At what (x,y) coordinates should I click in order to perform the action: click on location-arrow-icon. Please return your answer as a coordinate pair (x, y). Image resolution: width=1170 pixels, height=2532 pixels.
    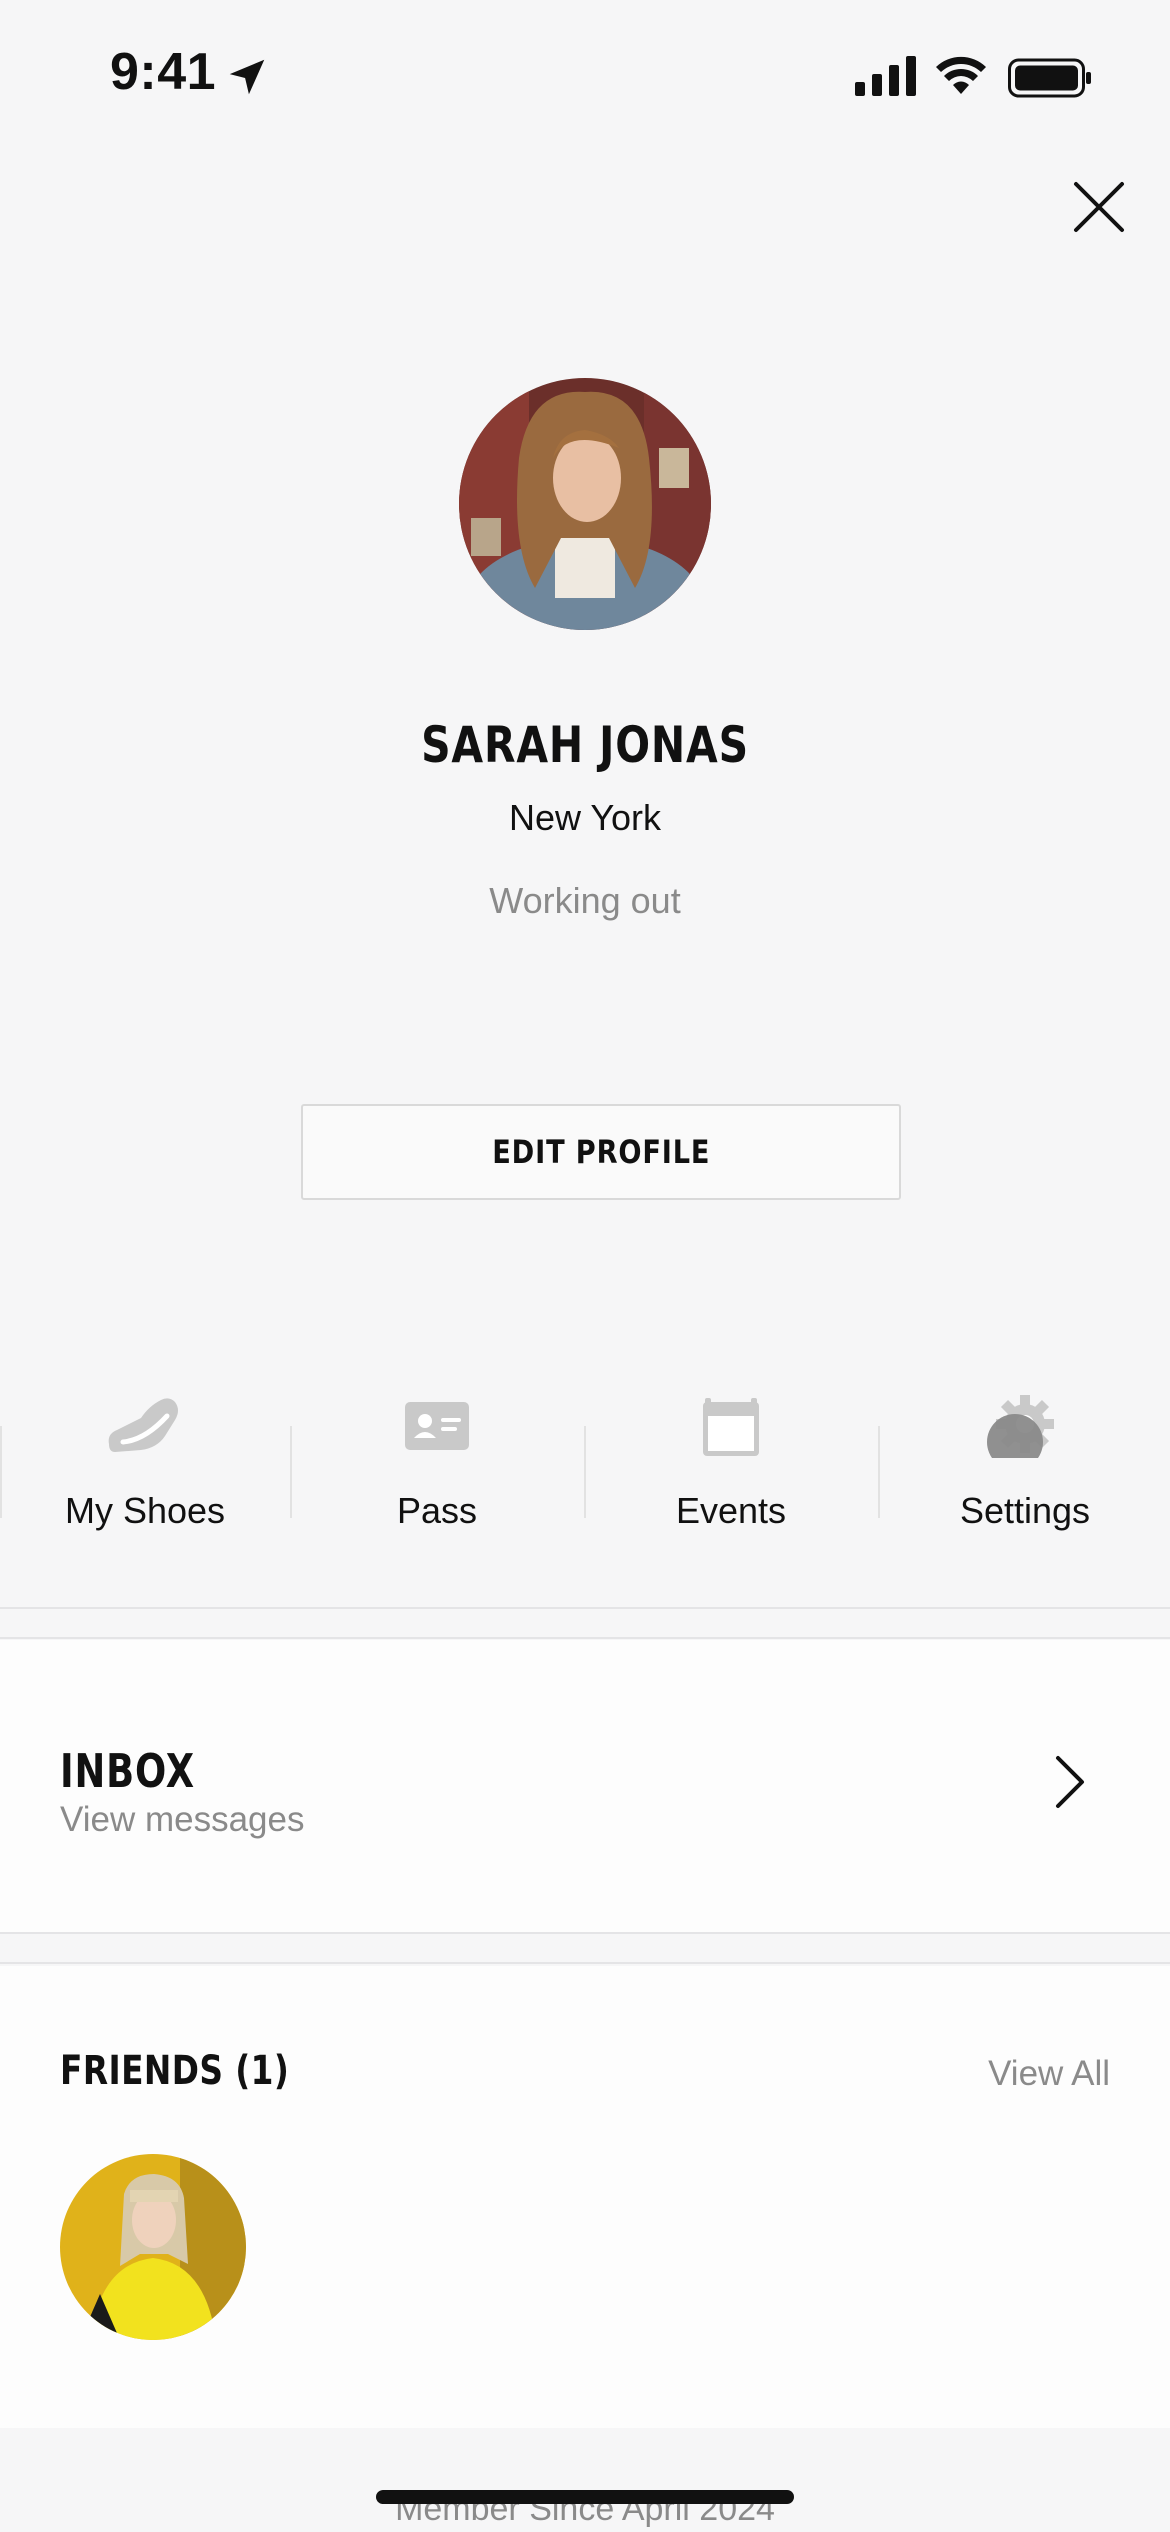
    Looking at the image, I should click on (247, 77).